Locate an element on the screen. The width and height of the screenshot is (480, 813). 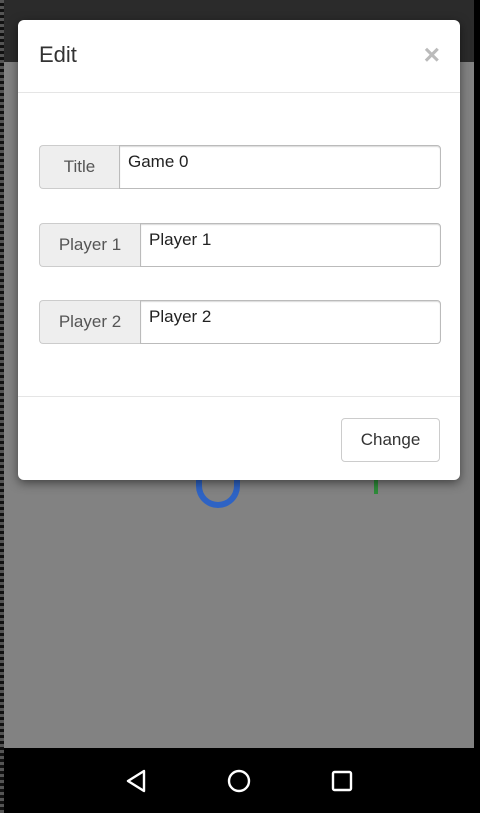
title-input-group: Title is located at coordinates (240, 167).